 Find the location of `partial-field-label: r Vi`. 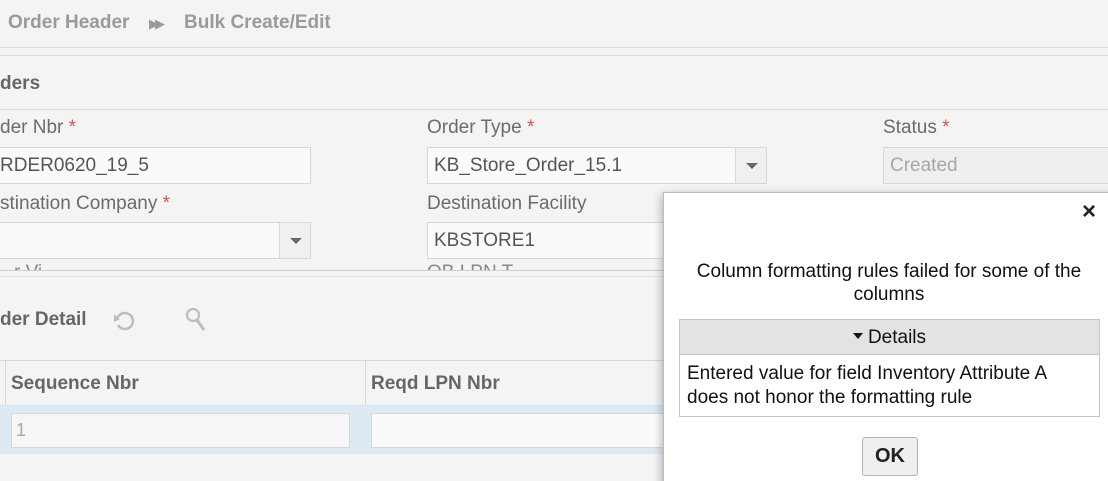

partial-field-label: r Vi is located at coordinates (28, 266).